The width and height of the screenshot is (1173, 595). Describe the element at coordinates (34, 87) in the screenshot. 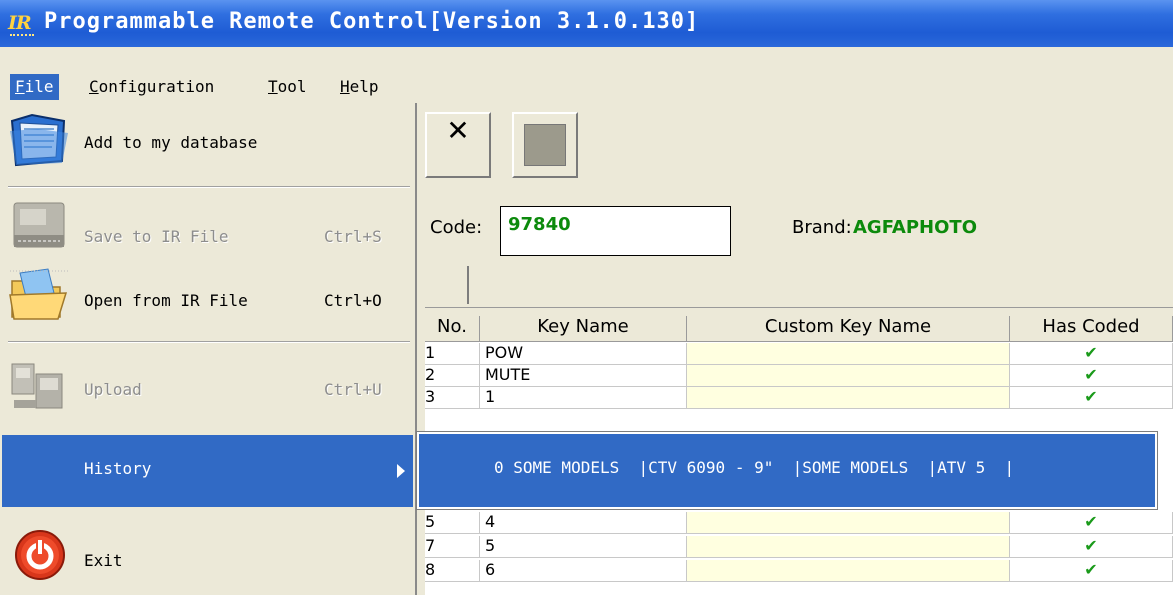

I see `menu-file: File` at that location.